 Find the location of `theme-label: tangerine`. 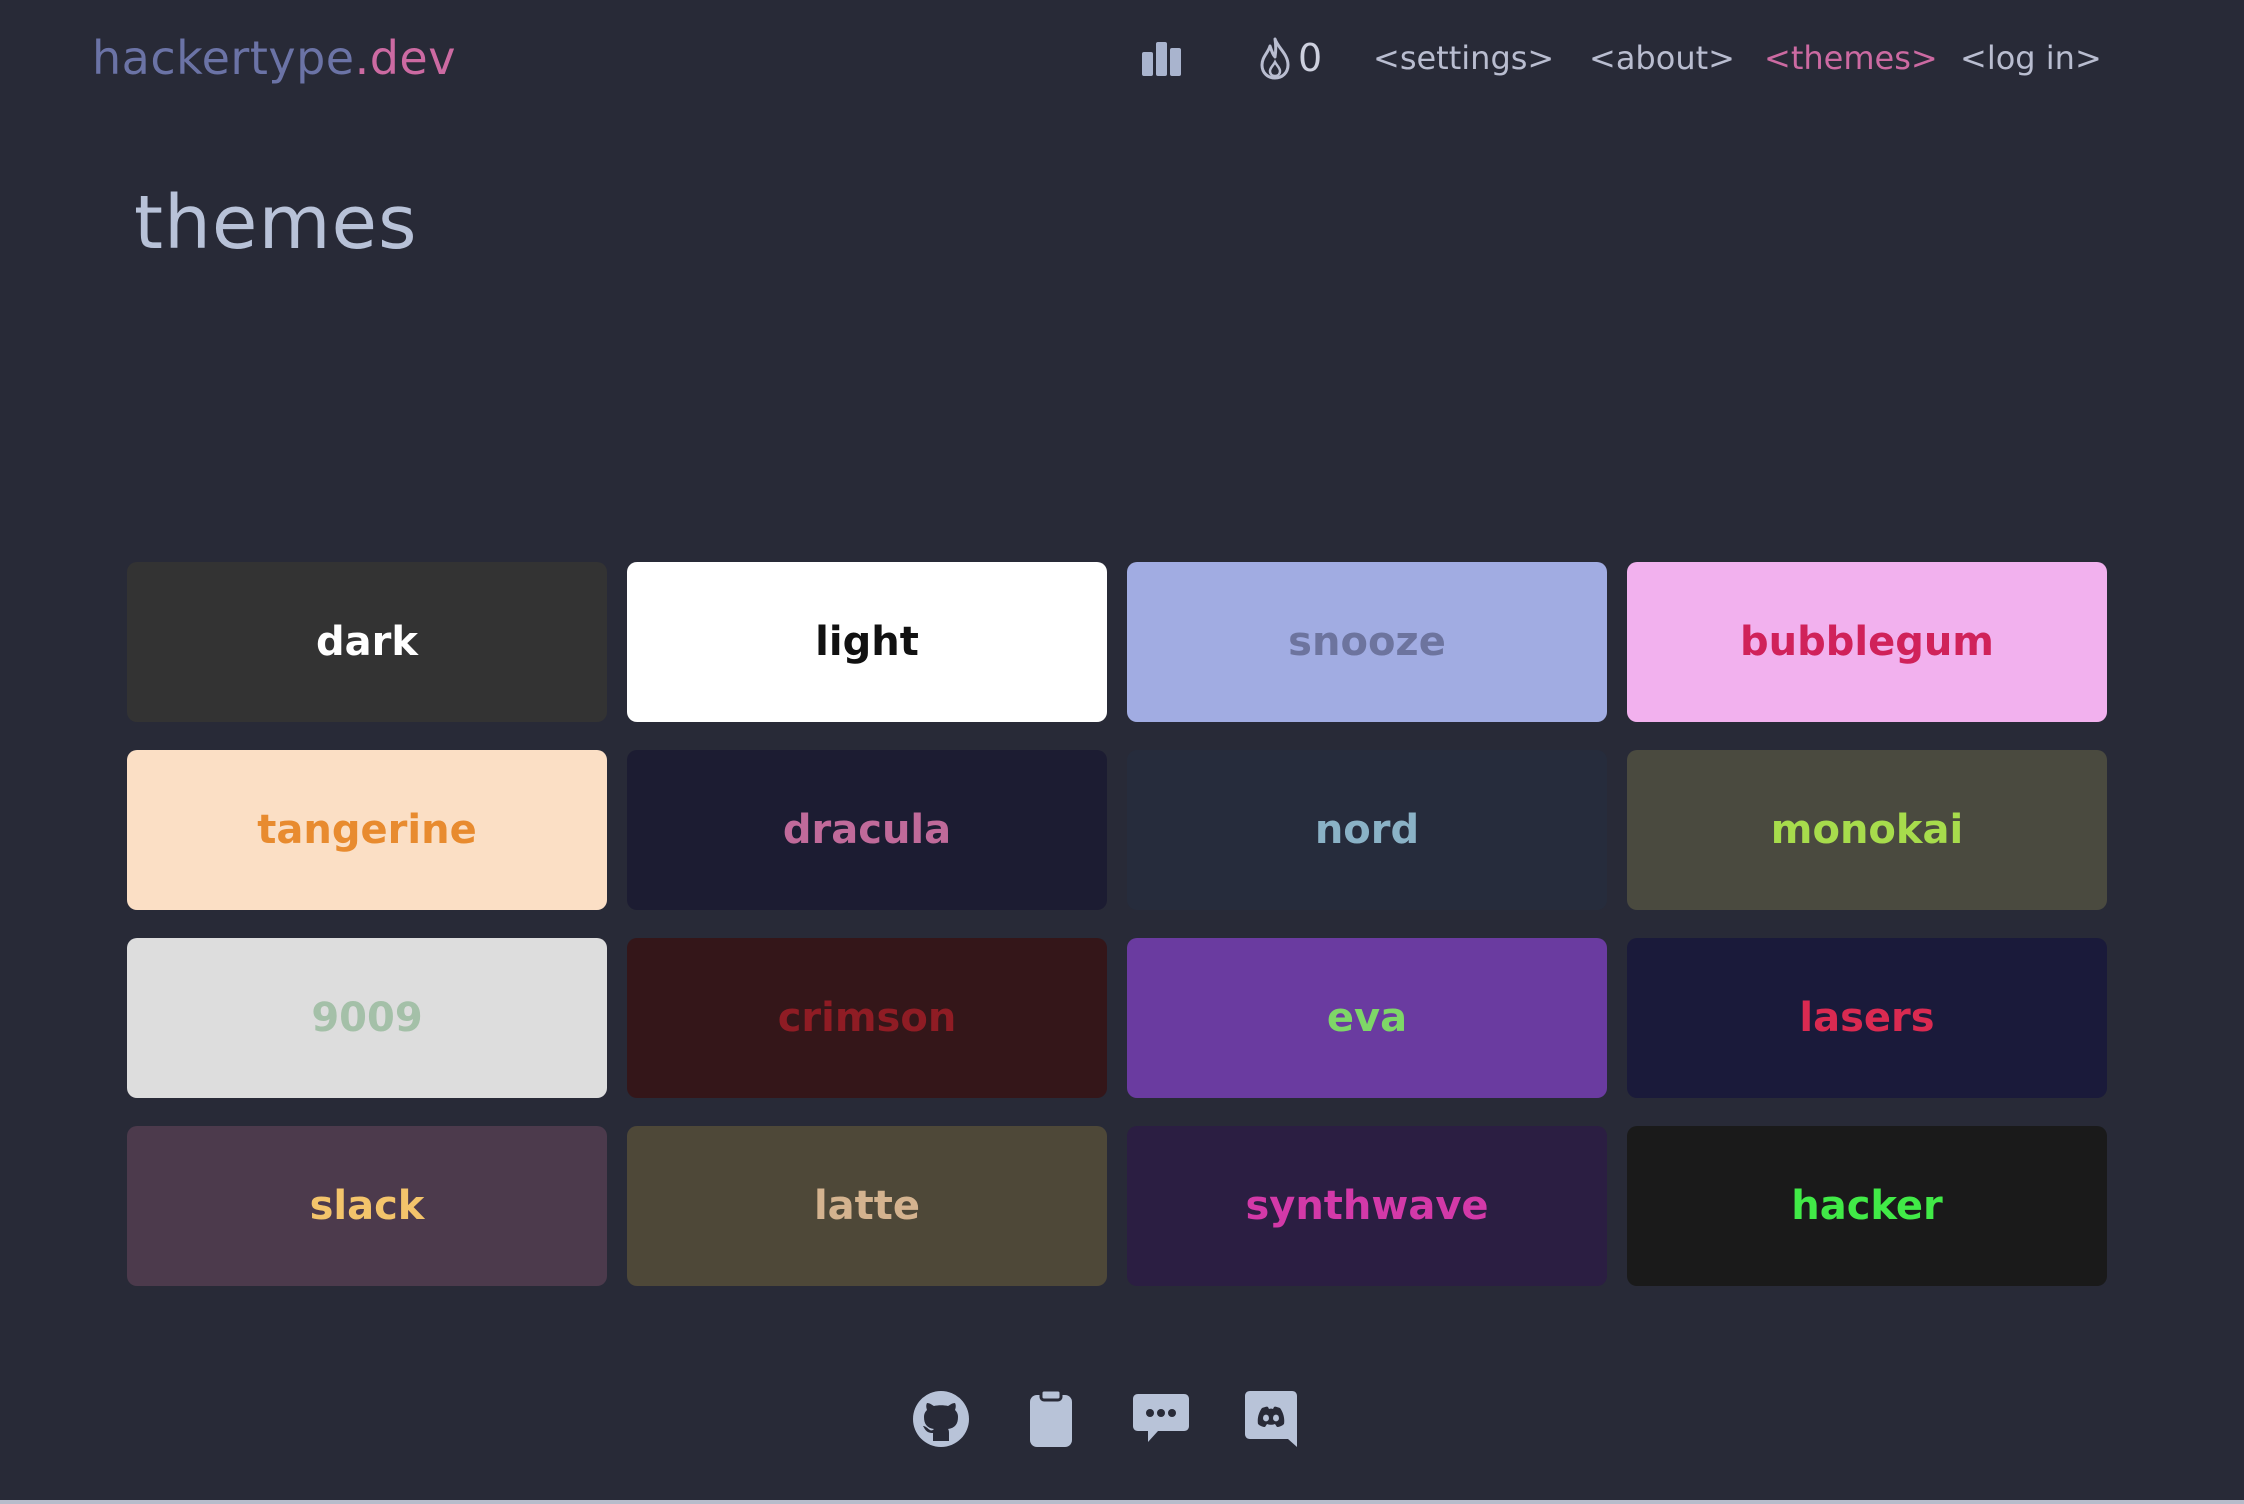

theme-label: tangerine is located at coordinates (367, 830).